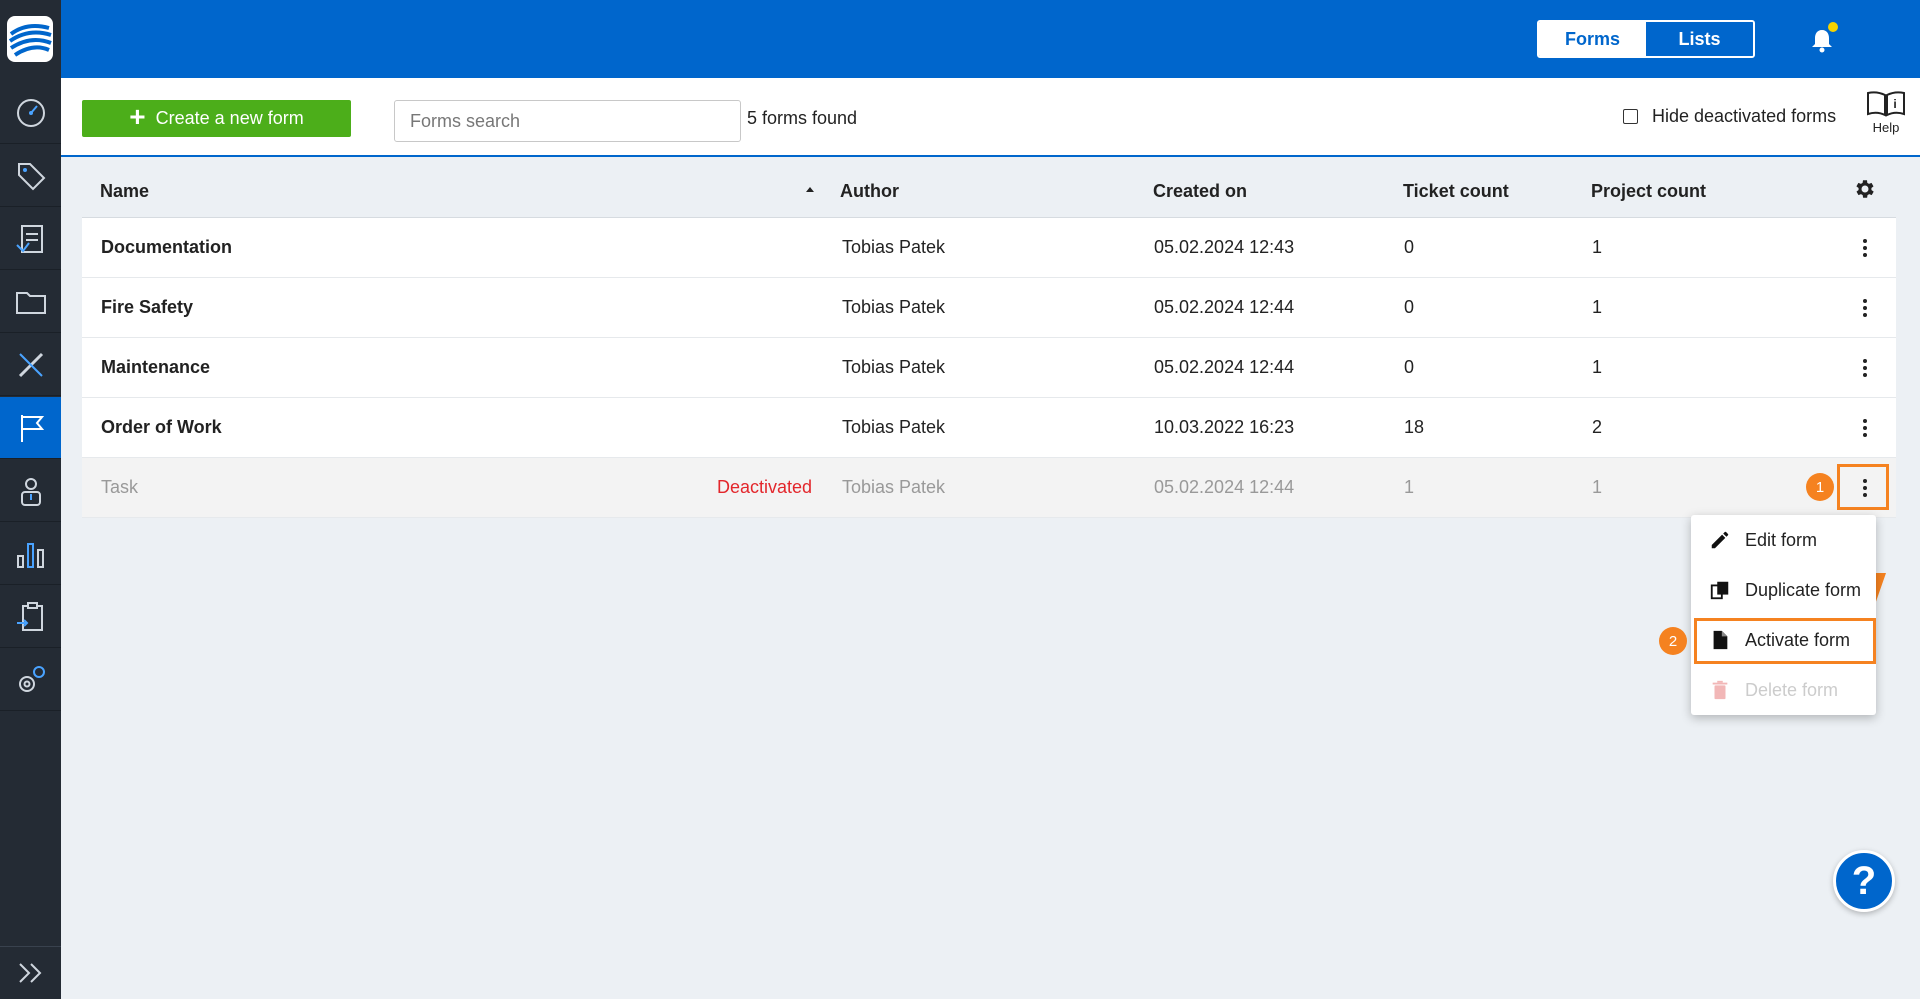  Describe the element at coordinates (1699, 39) in the screenshot. I see `tab-lists: Lists` at that location.